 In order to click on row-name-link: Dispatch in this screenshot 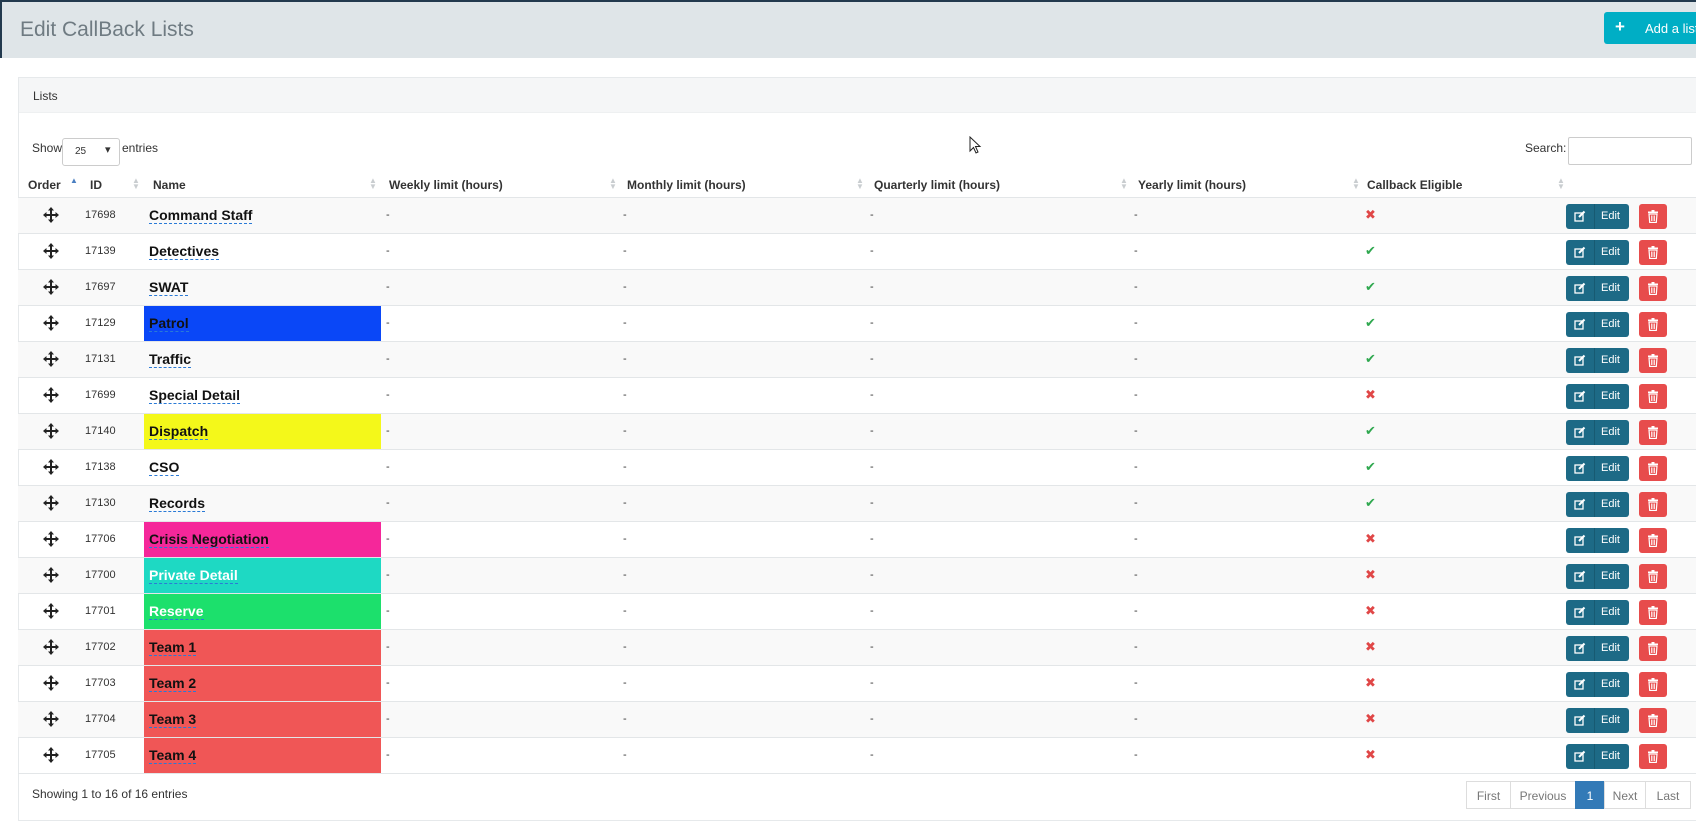, I will do `click(179, 432)`.